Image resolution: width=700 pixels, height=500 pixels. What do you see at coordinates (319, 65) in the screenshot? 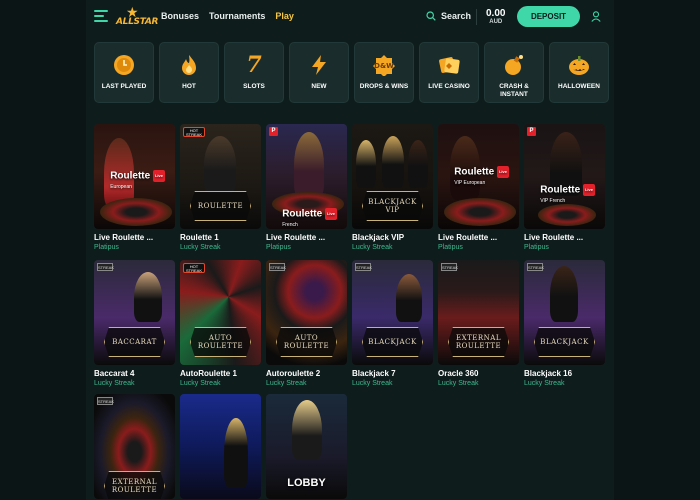
I see `lightning-icon` at bounding box center [319, 65].